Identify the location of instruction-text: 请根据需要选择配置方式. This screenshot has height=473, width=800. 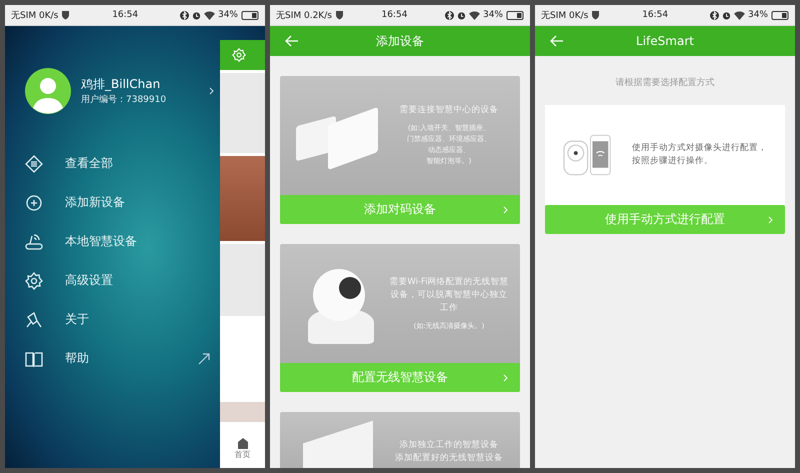
(665, 82).